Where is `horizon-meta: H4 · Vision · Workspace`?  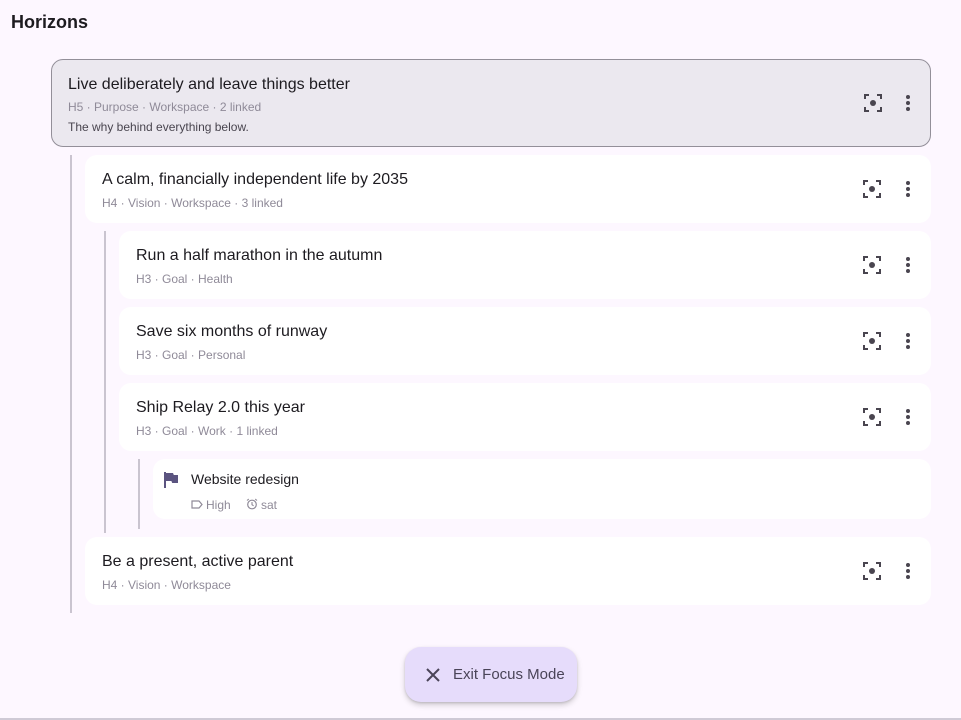
horizon-meta: H4 · Vision · Workspace is located at coordinates (166, 585).